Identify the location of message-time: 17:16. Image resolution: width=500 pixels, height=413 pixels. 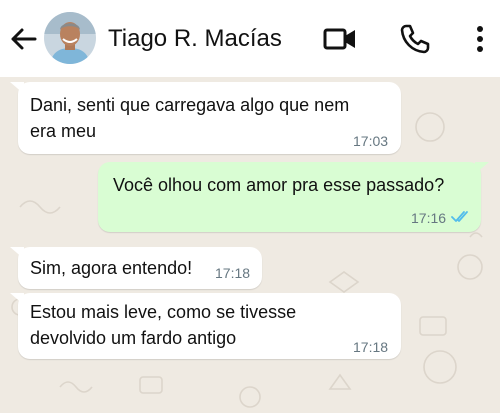
(429, 218).